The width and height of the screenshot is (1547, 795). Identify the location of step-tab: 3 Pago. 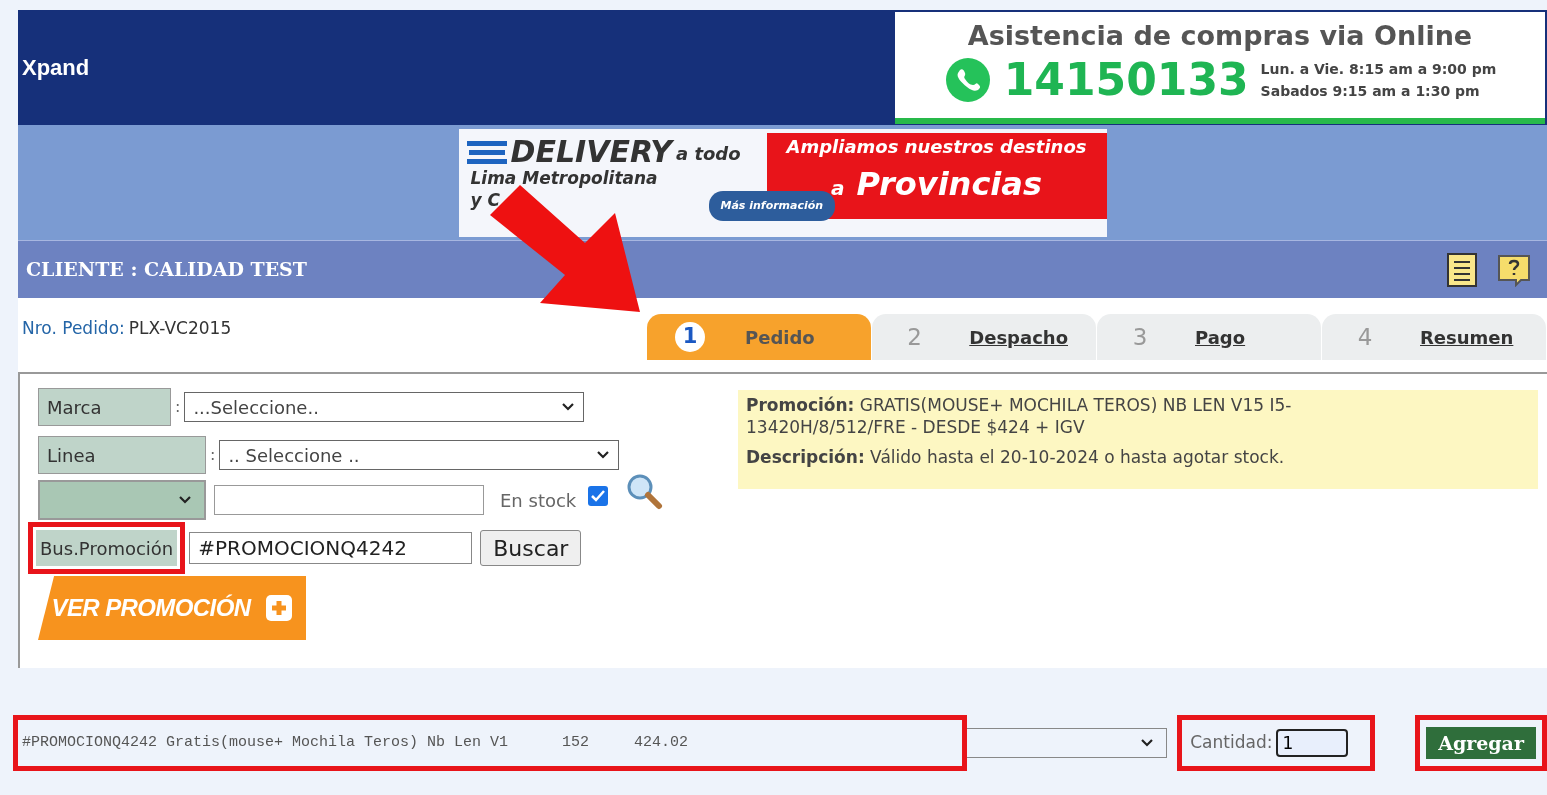
(1209, 337).